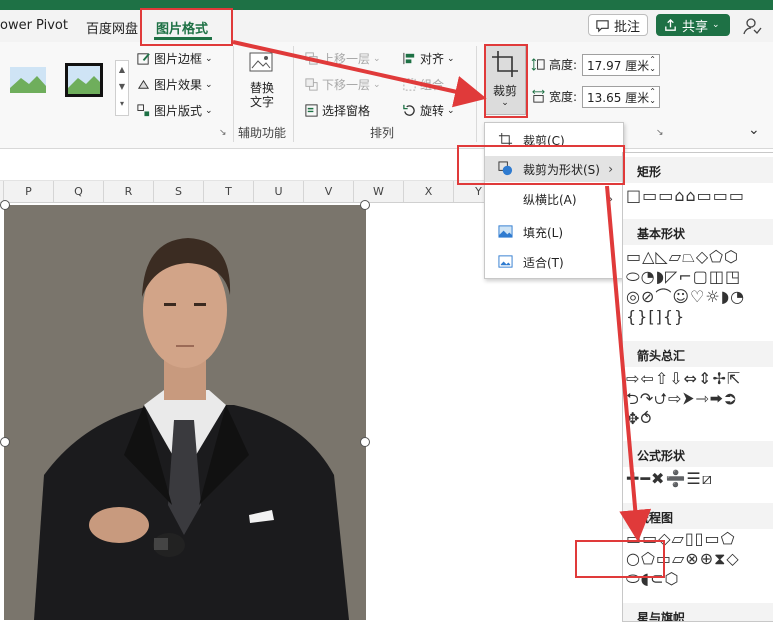 This screenshot has height=622, width=773. Describe the element at coordinates (112, 27) in the screenshot. I see `tab-baidu-netdisk: 百度网盘` at that location.